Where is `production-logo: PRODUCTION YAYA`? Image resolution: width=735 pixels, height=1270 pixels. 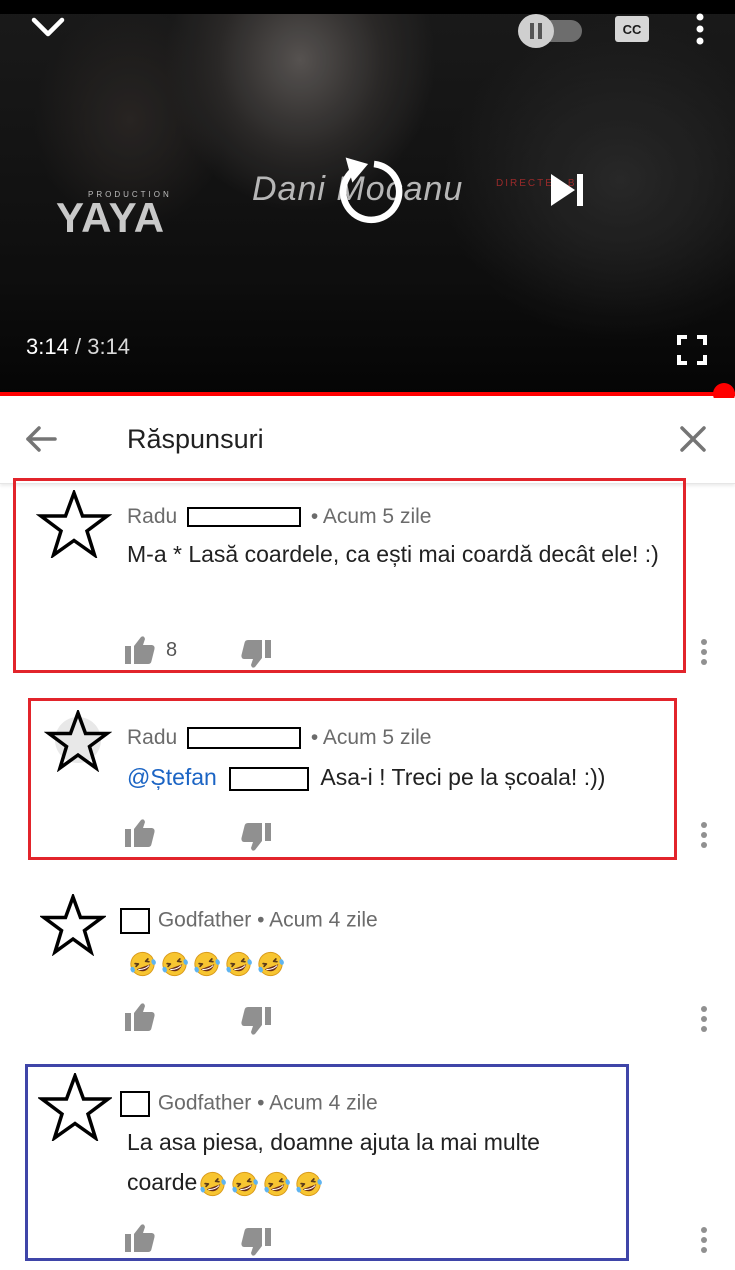
production-logo: PRODUCTION YAYA is located at coordinates (128, 215).